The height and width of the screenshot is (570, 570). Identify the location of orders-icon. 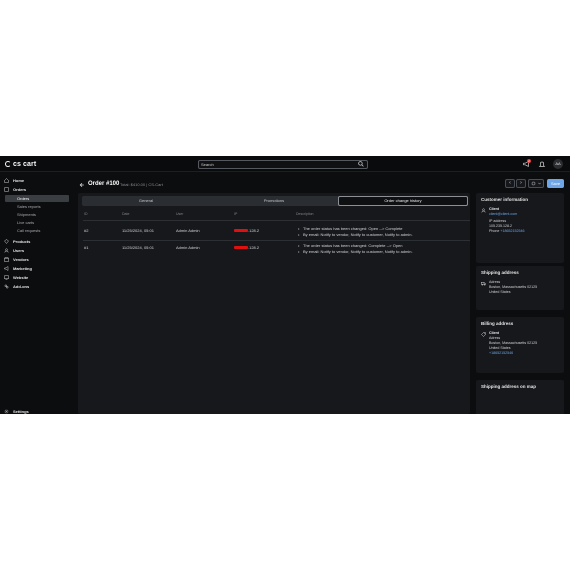
(6, 189).